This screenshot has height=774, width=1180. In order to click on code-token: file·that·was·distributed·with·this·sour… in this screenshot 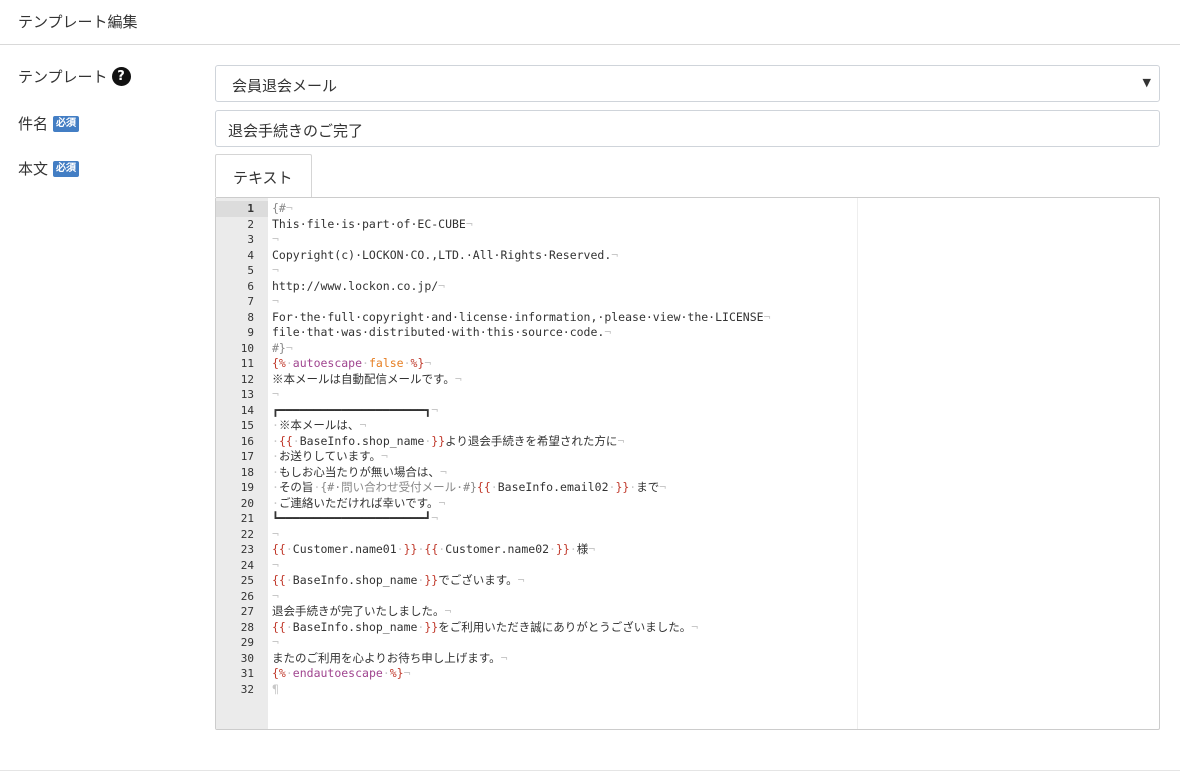, I will do `click(438, 332)`.